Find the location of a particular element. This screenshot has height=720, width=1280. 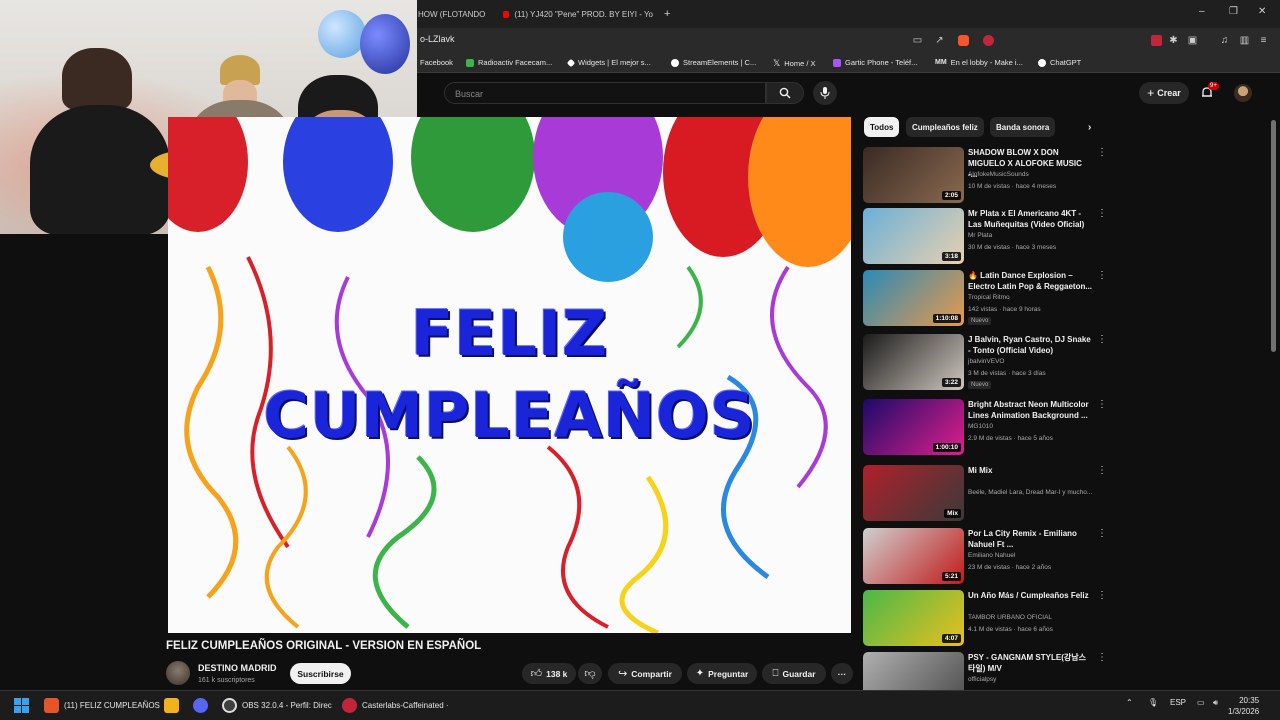

recommendation-title: Un Año Más / Cumpleaños Feliz is located at coordinates (1030, 595).